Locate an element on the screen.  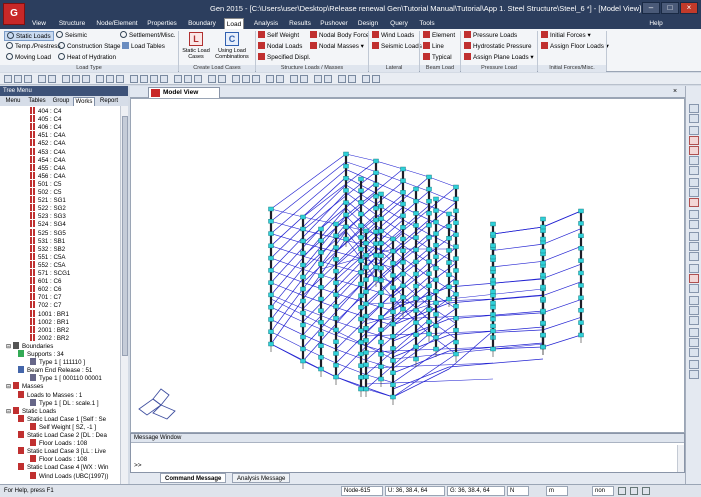
tab-pushover: Pushover is located at coordinates (334, 23).